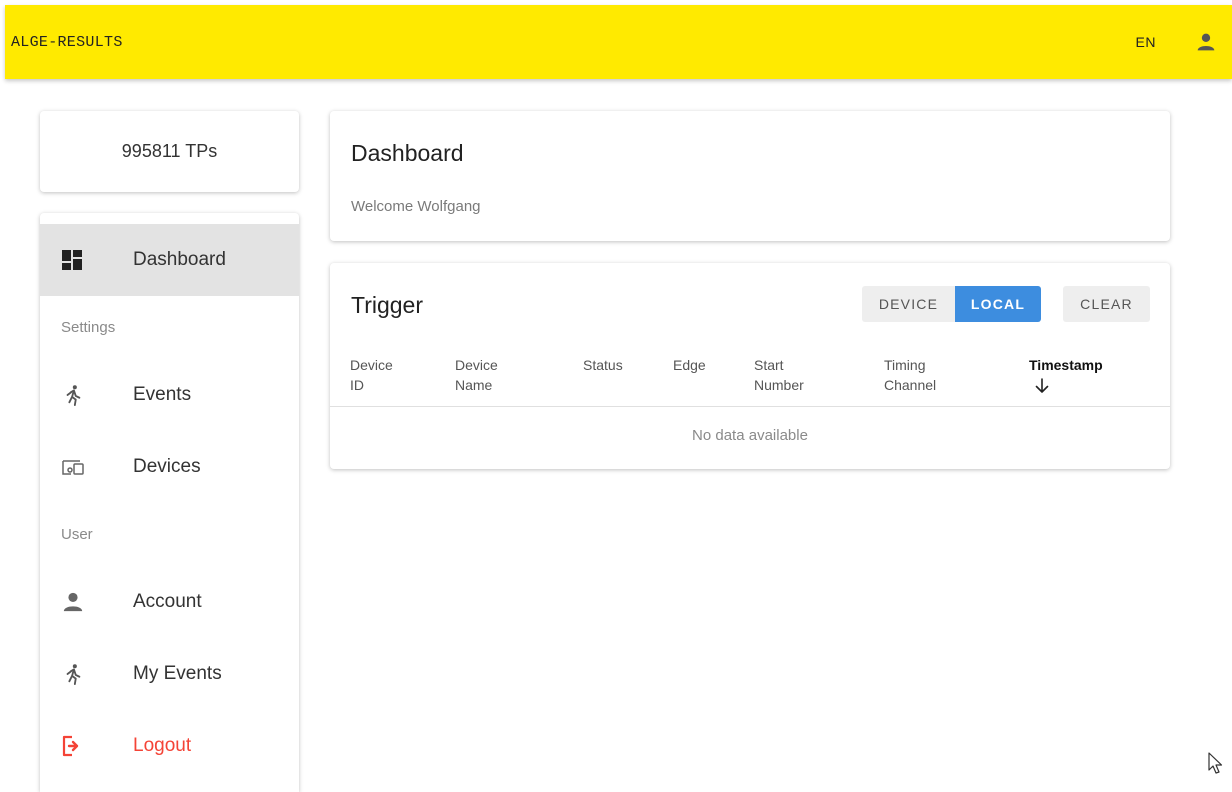 The width and height of the screenshot is (1232, 792). I want to click on app-bar: ALGE-RESULTS EN, so click(618, 42).